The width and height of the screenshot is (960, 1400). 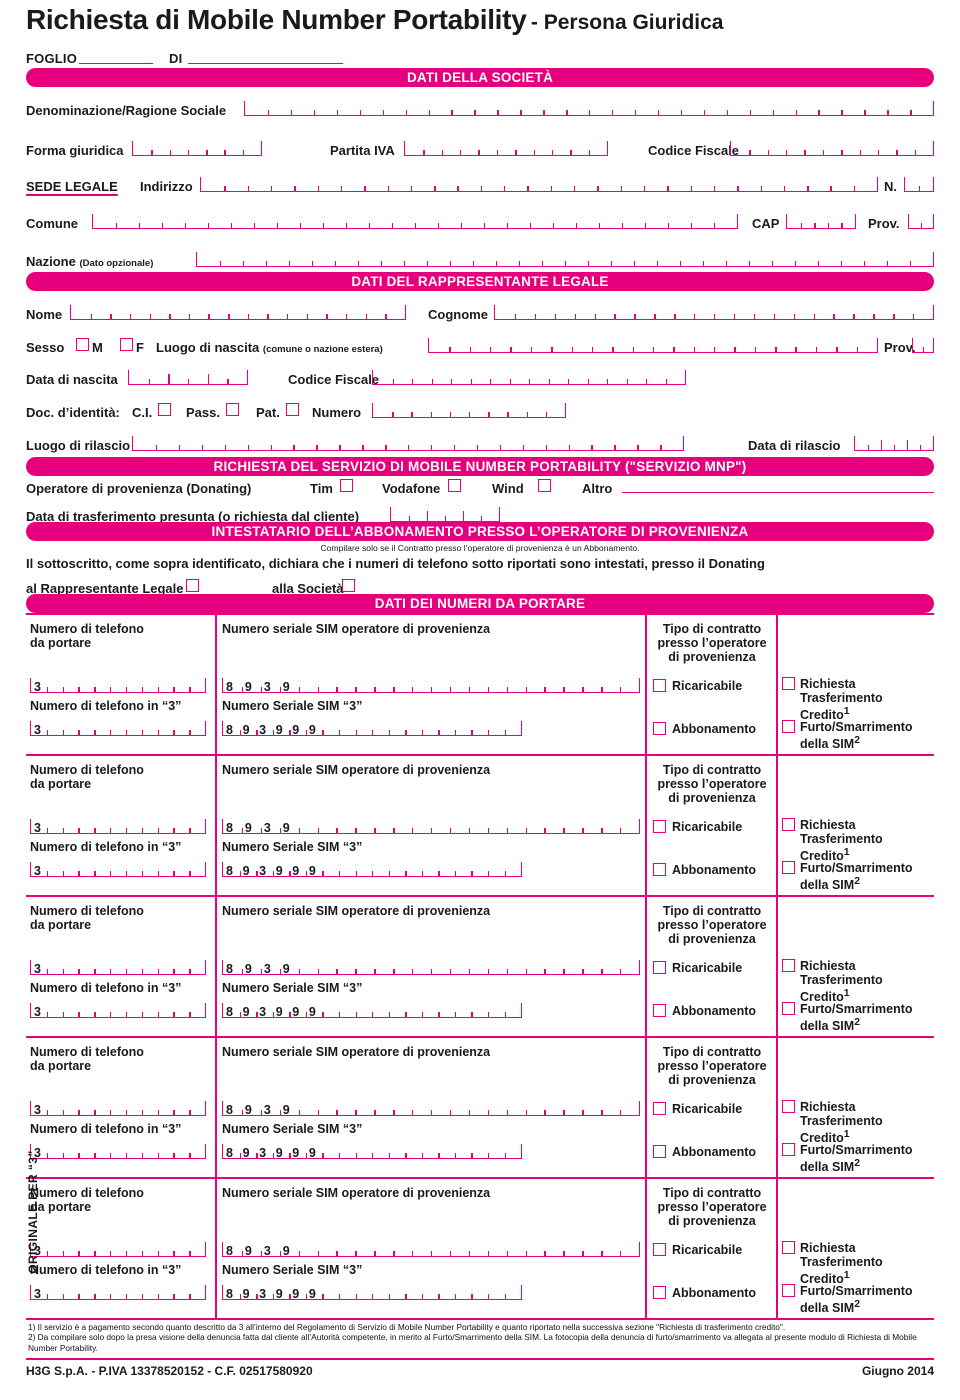 What do you see at coordinates (362, 150) in the screenshot?
I see `label-partita-iva: Partita IVA` at bounding box center [362, 150].